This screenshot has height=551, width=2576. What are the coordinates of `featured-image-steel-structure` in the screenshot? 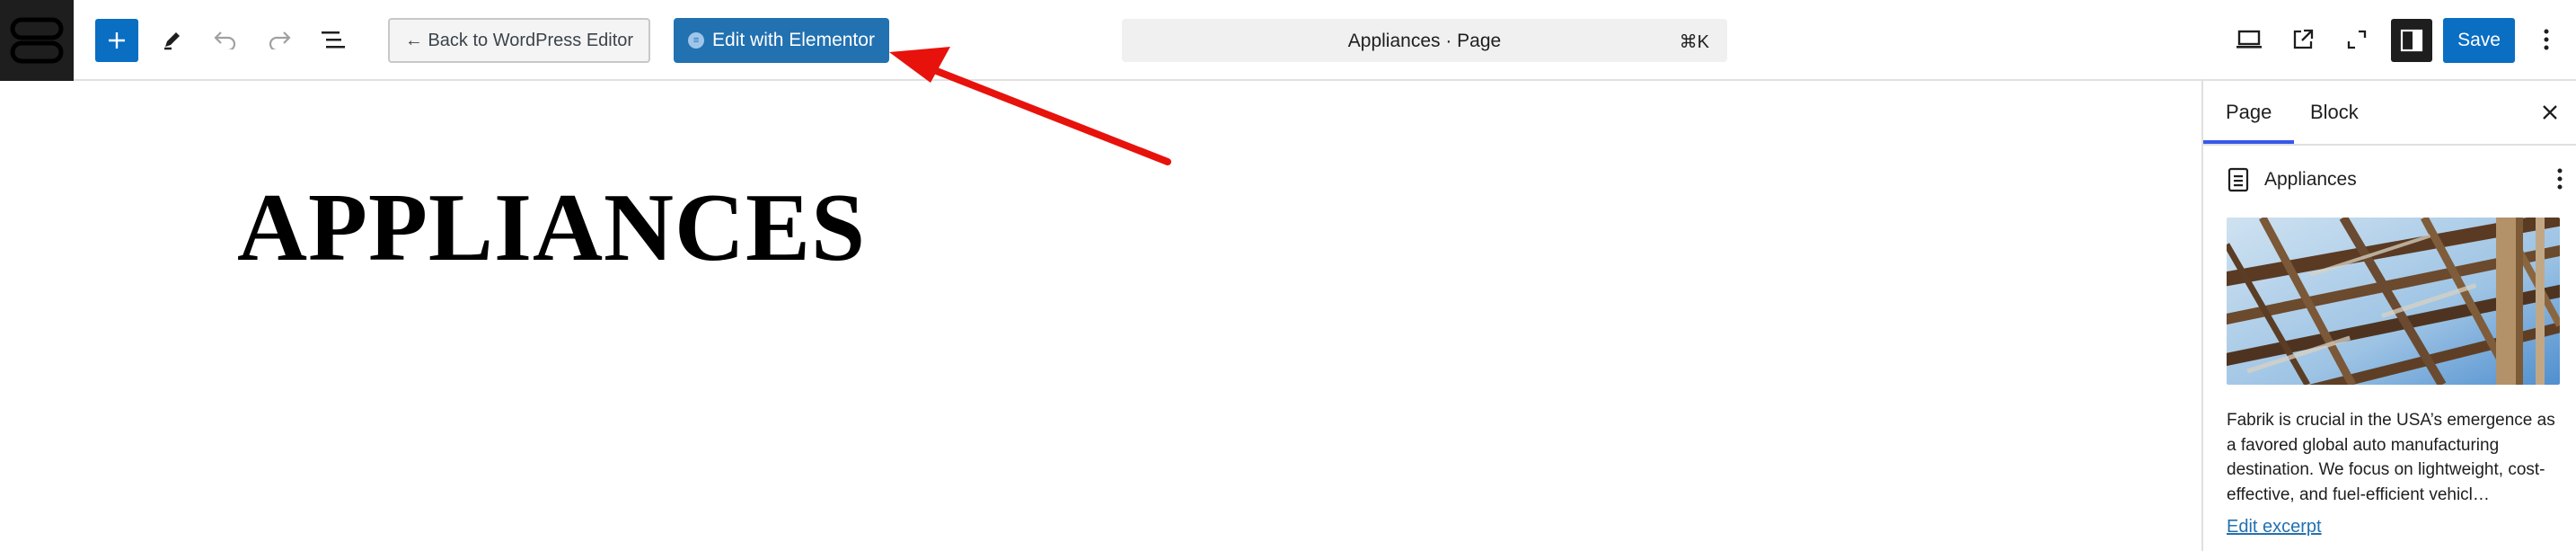 It's located at (2393, 301).